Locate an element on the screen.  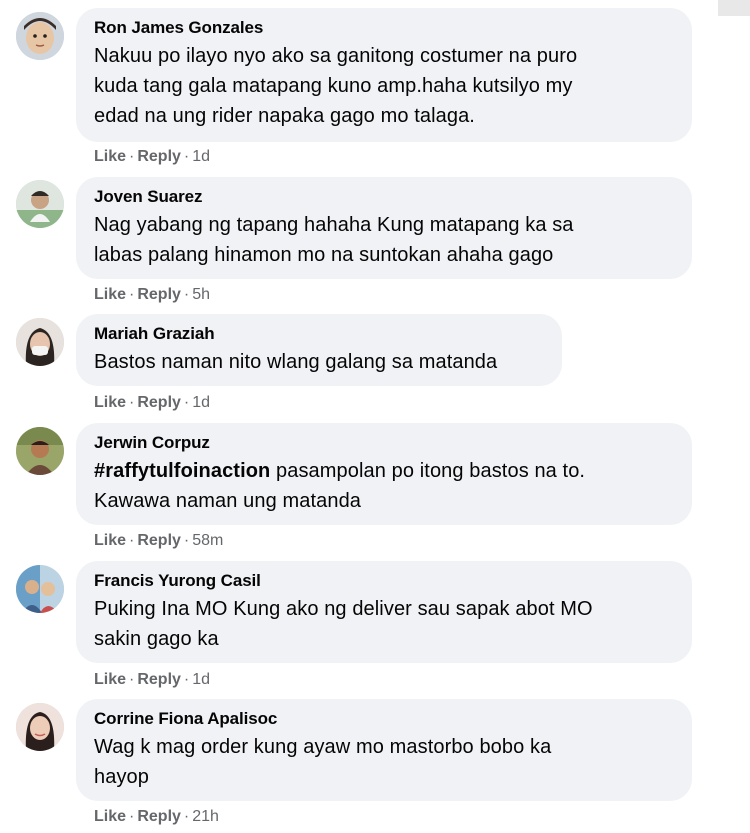
comment-timestamp: 21h is located at coordinates (205, 816).